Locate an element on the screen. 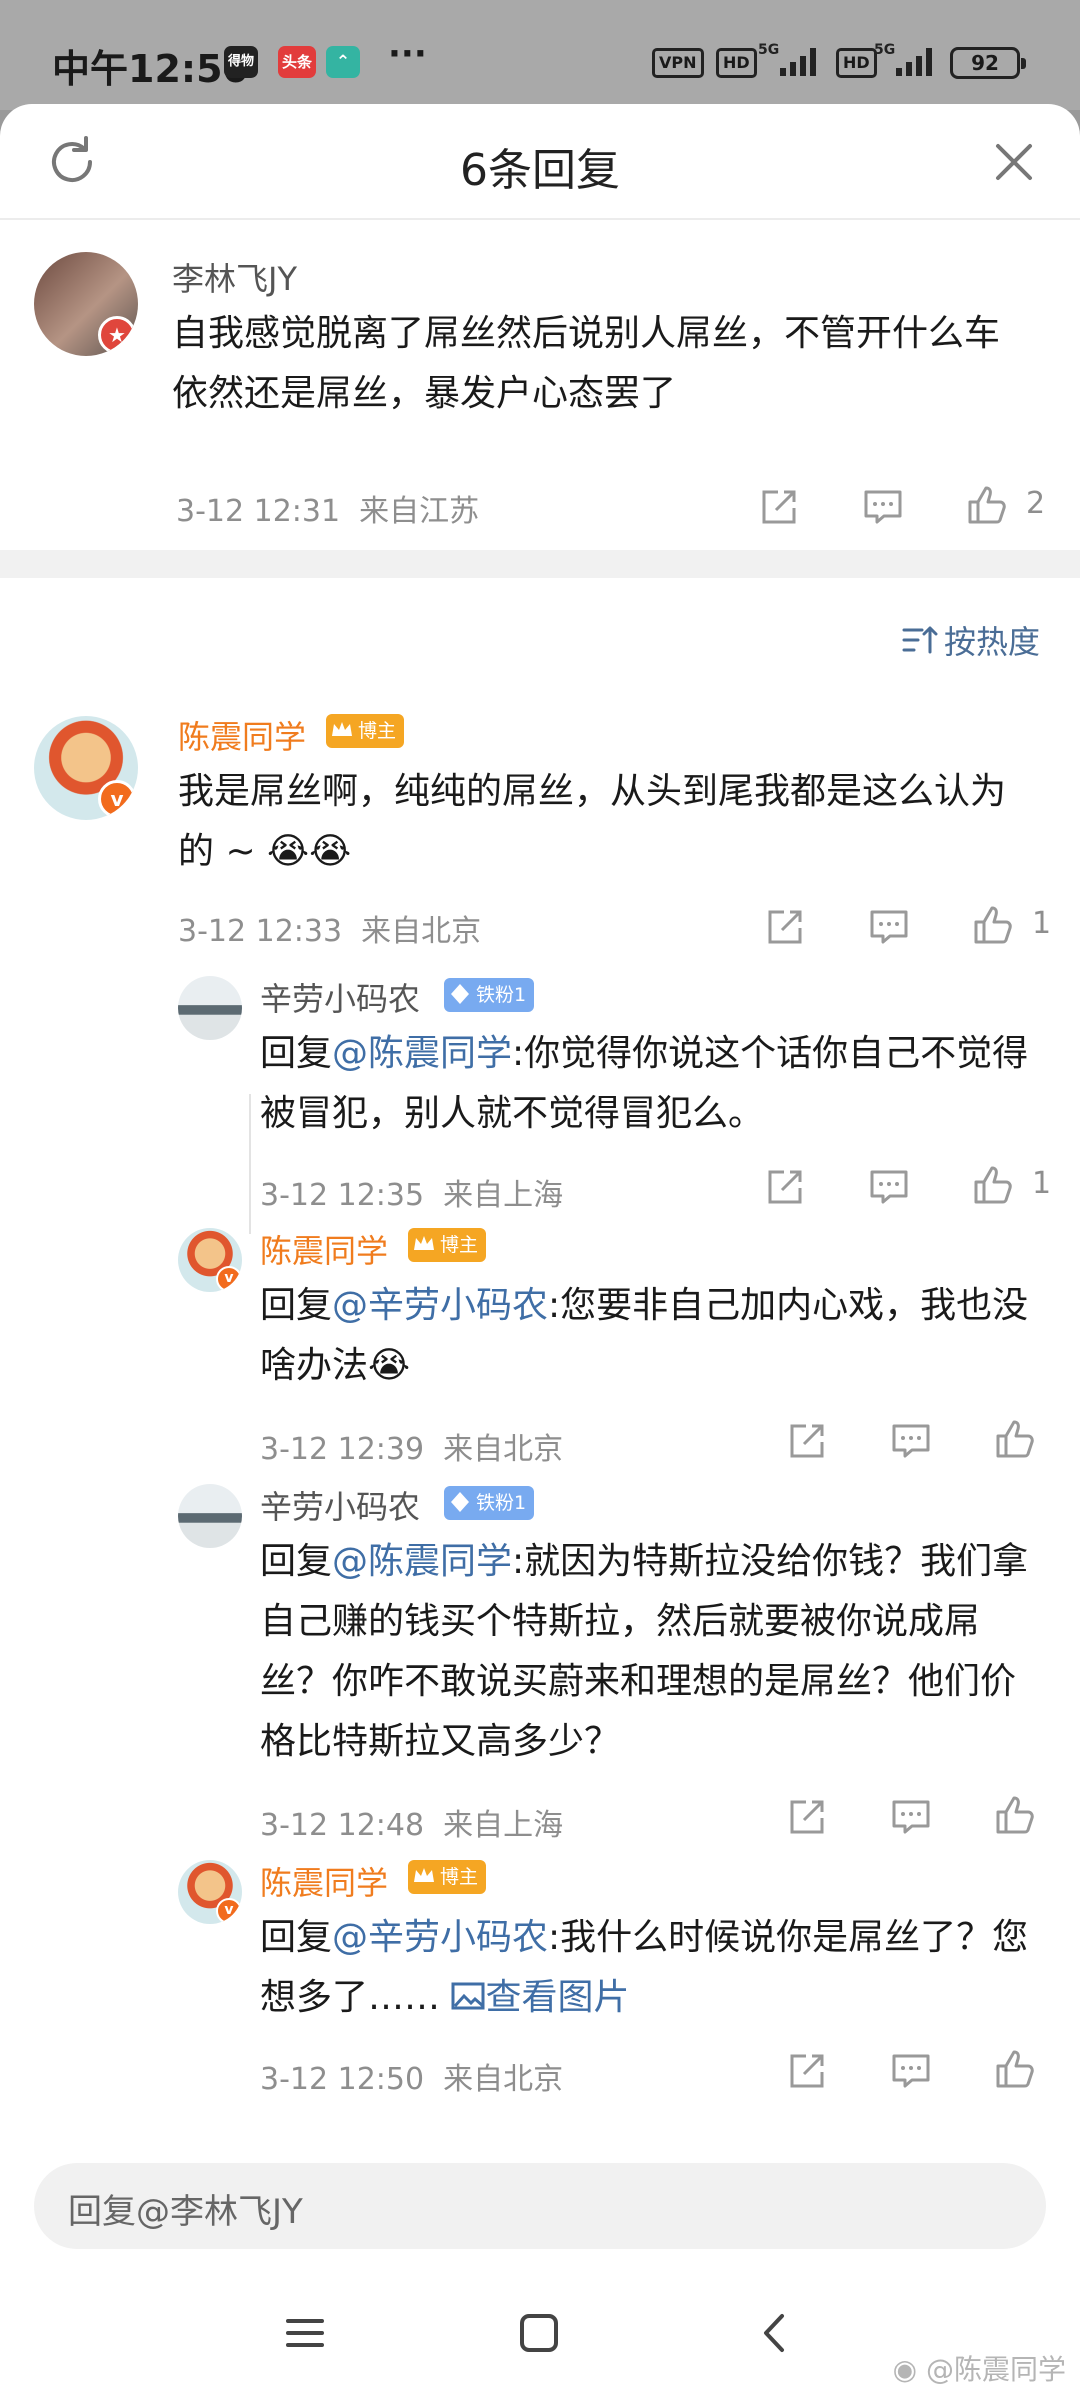 The height and width of the screenshot is (2400, 1080). comment-location: 来自北京 is located at coordinates (421, 931).